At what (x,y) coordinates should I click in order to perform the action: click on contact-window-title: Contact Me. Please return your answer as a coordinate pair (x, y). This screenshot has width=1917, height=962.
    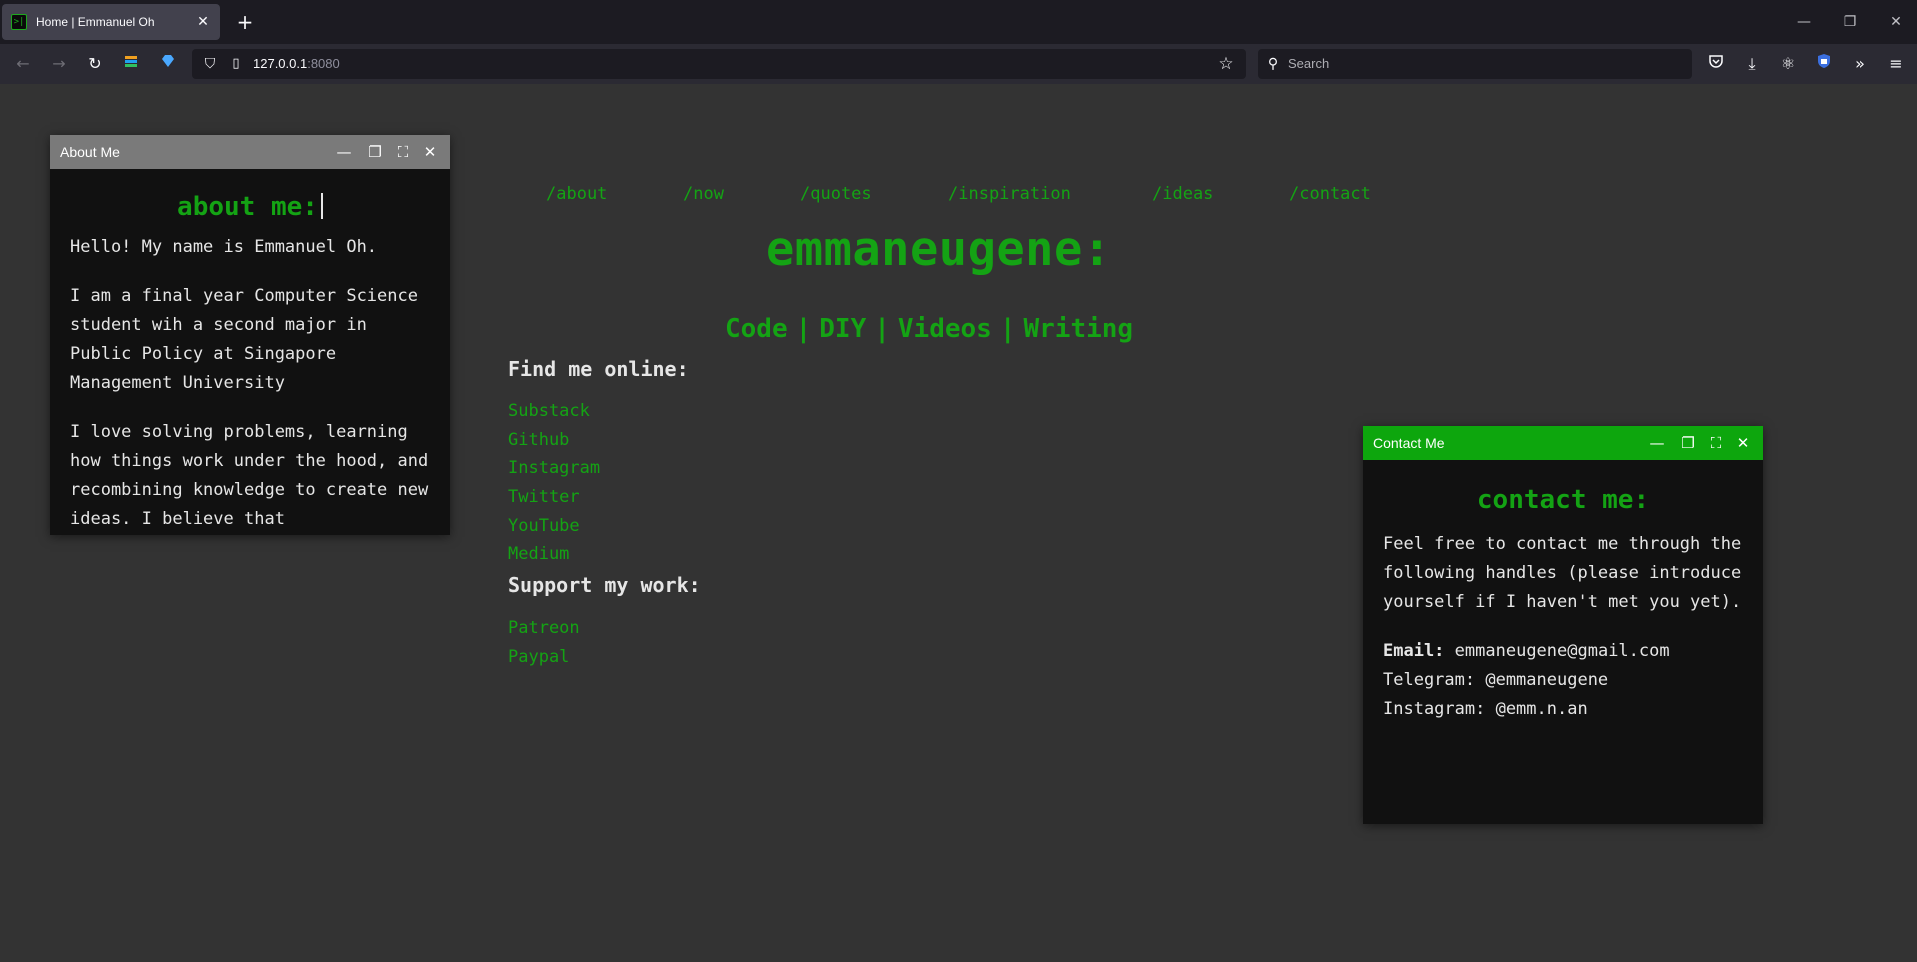
    Looking at the image, I should click on (1409, 443).